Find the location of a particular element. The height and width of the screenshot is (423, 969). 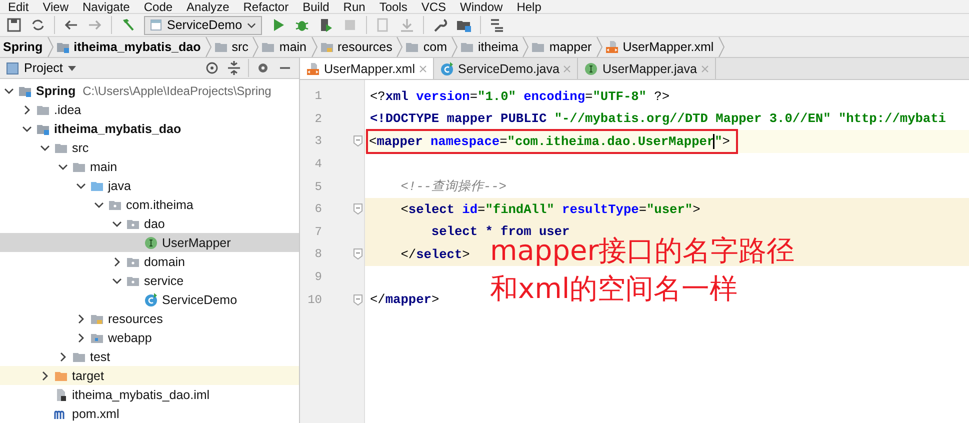

line-number: 10 is located at coordinates (314, 299).